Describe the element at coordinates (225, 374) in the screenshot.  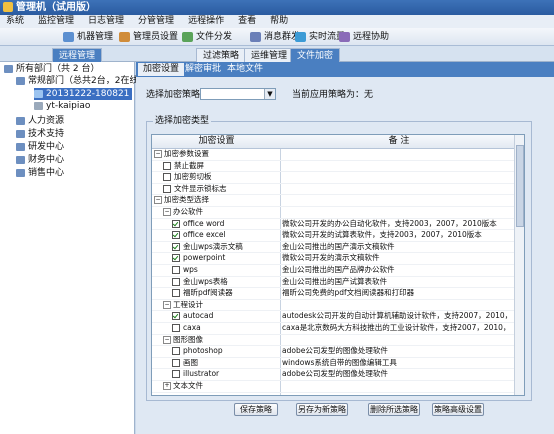
I see `row-setting: illustrator` at that location.